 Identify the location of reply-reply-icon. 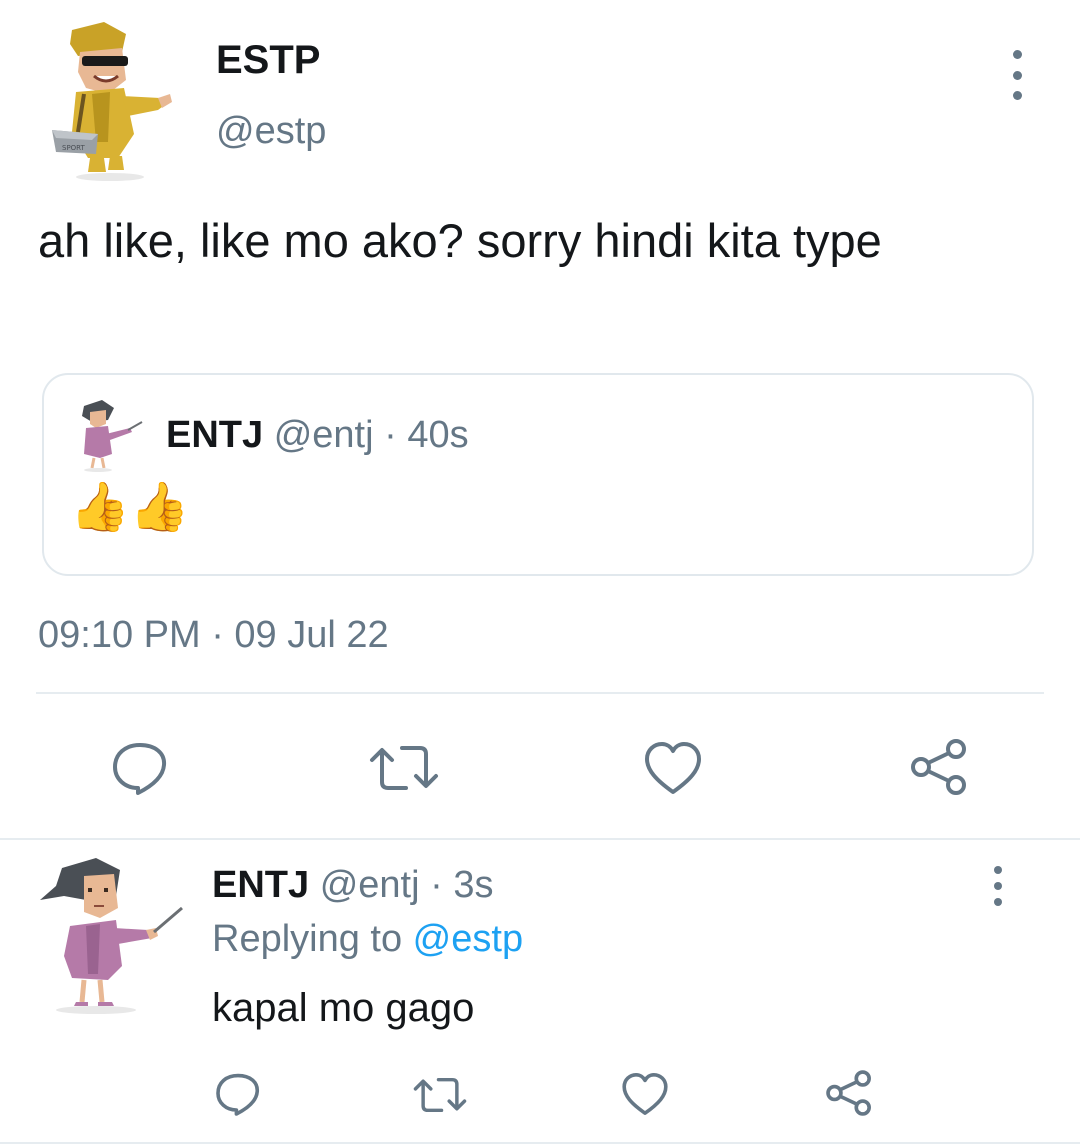
(238, 1094).